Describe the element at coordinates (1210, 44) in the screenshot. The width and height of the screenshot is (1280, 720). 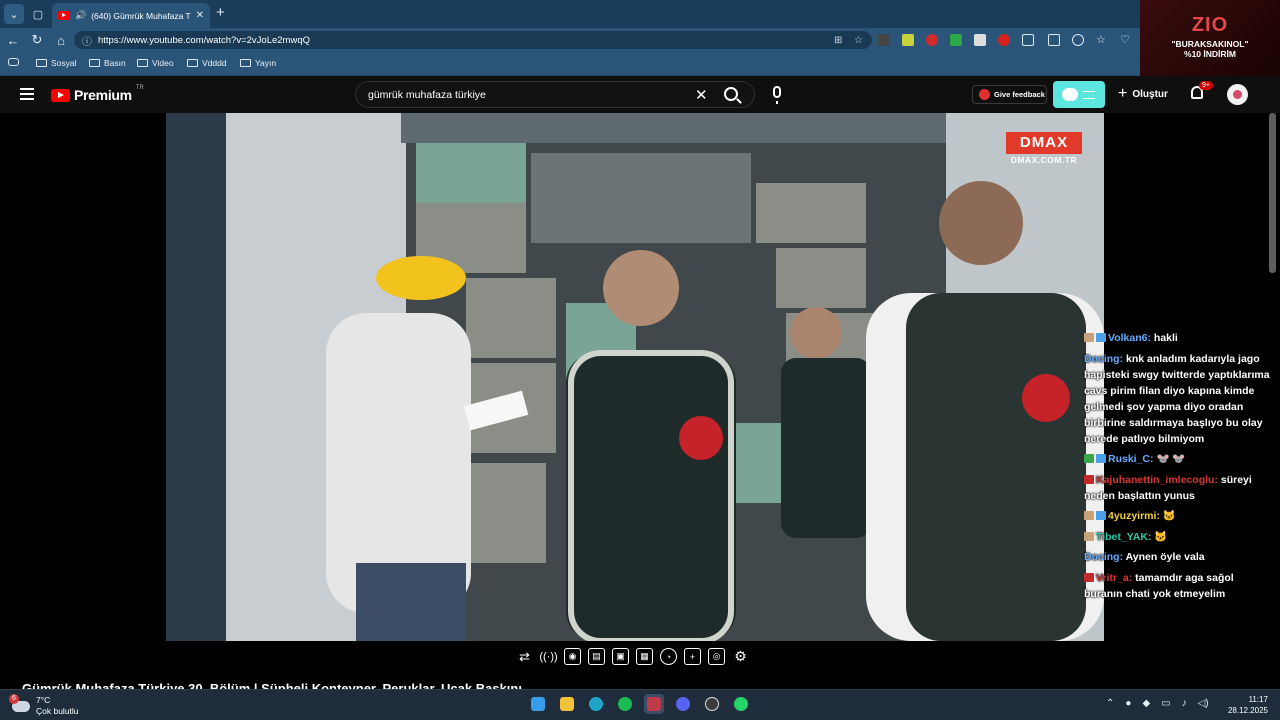
I see `sponsor-code: "BURAKSAKINOL"` at that location.